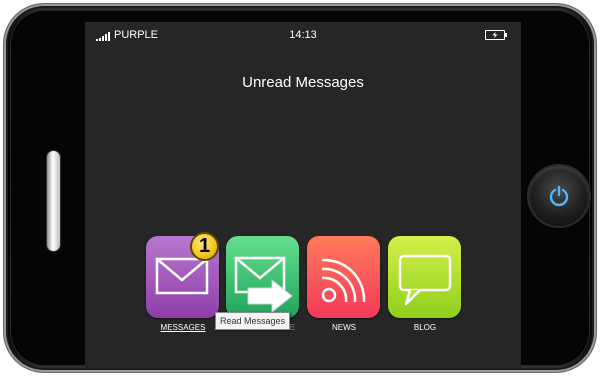  I want to click on unread-count-badge: 1, so click(204, 246).